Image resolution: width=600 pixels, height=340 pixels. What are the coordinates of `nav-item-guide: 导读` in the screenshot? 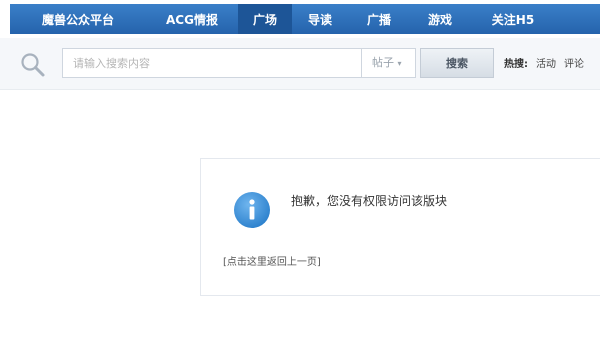 It's located at (320, 19).